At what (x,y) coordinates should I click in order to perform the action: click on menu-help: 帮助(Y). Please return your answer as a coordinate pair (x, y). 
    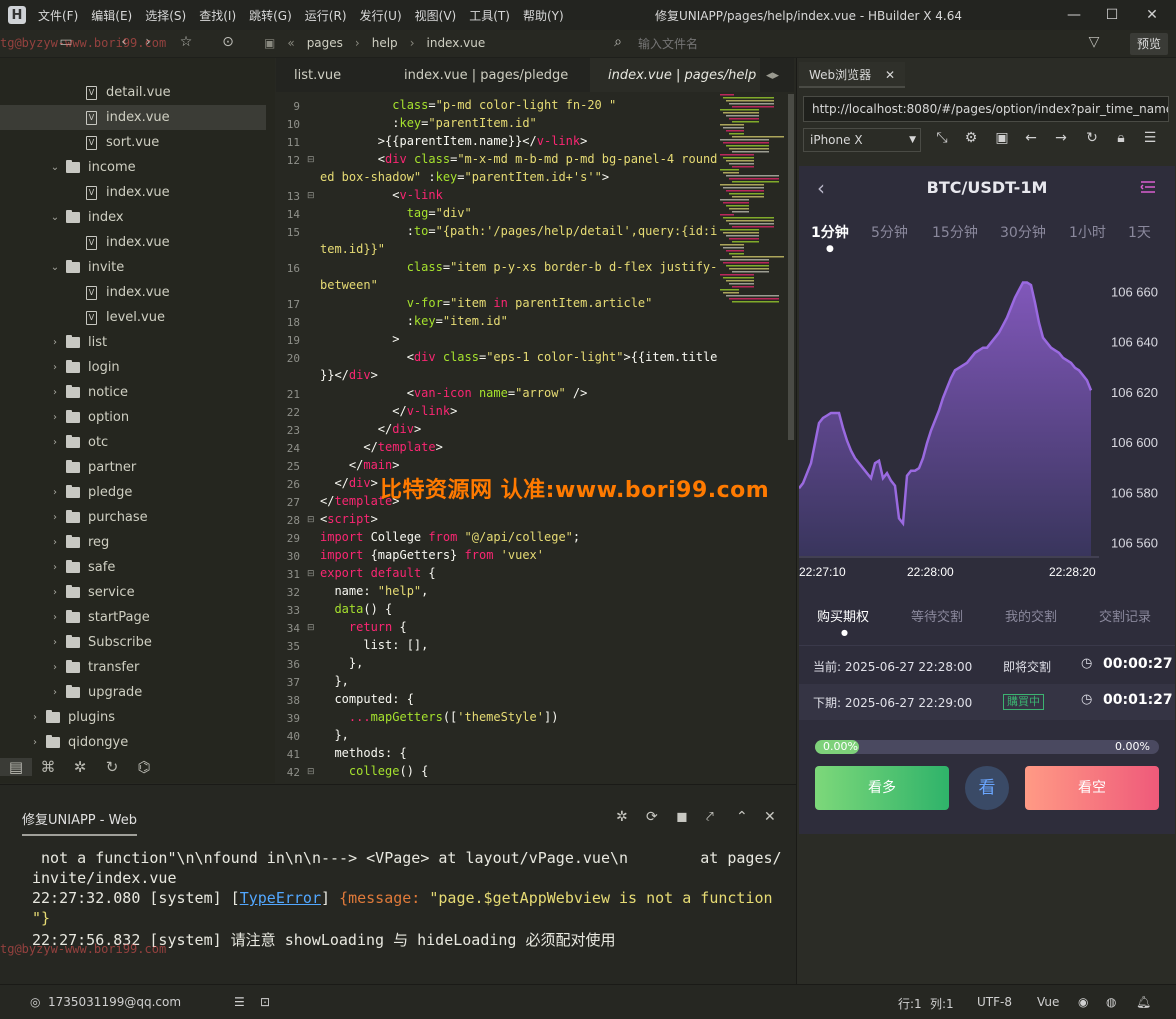
    Looking at the image, I should click on (543, 15).